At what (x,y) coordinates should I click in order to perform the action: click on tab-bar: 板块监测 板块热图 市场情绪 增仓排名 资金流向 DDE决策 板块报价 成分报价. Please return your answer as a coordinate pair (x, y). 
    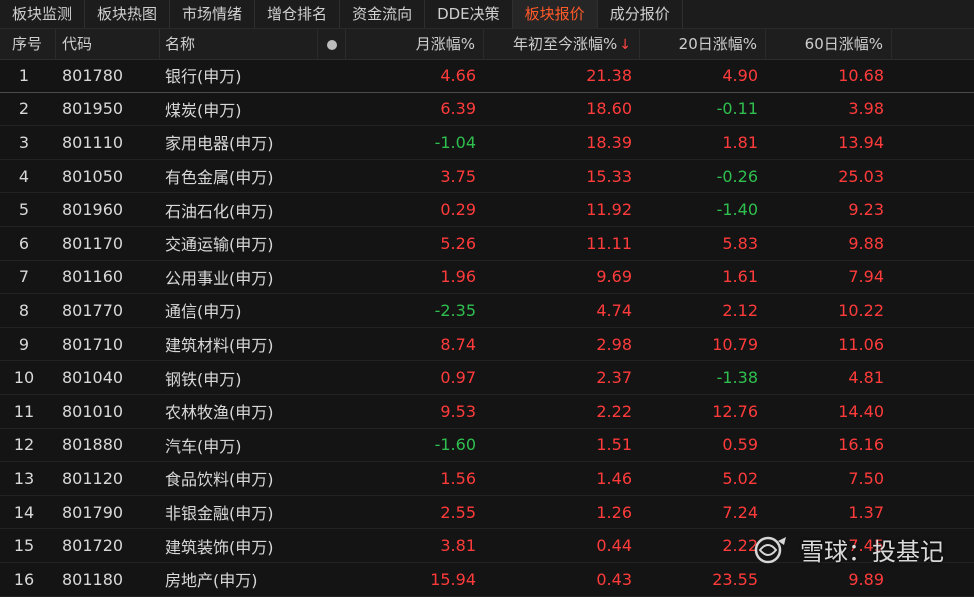
    Looking at the image, I should click on (487, 14).